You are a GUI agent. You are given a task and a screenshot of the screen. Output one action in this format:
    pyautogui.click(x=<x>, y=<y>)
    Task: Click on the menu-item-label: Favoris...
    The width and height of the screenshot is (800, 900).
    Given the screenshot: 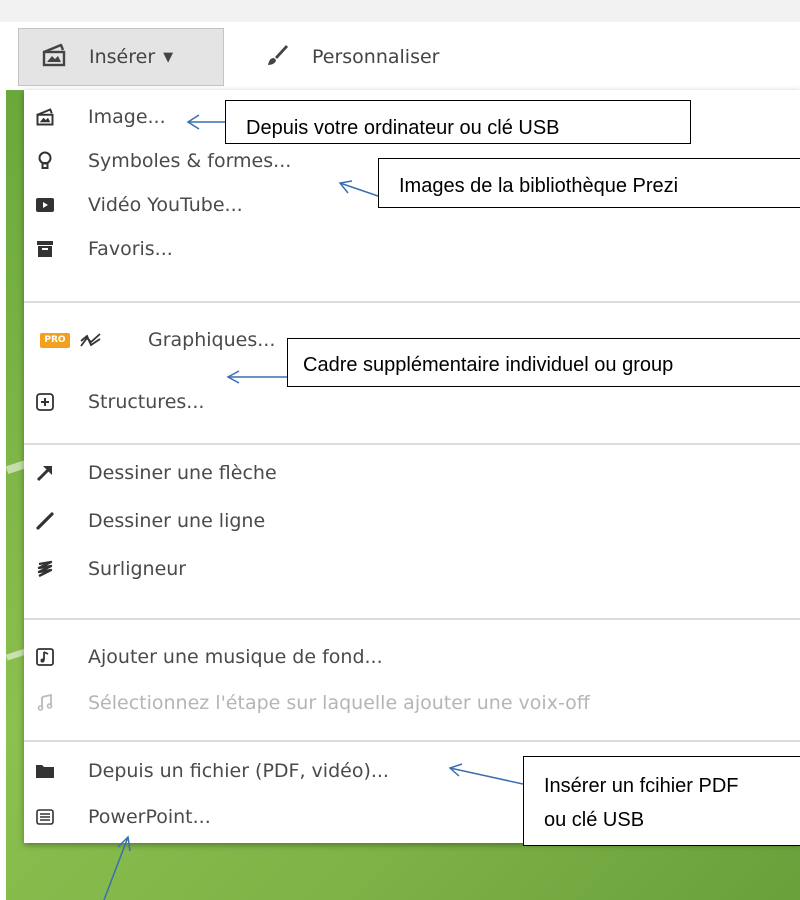 What is the action you would take?
    pyautogui.click(x=130, y=249)
    